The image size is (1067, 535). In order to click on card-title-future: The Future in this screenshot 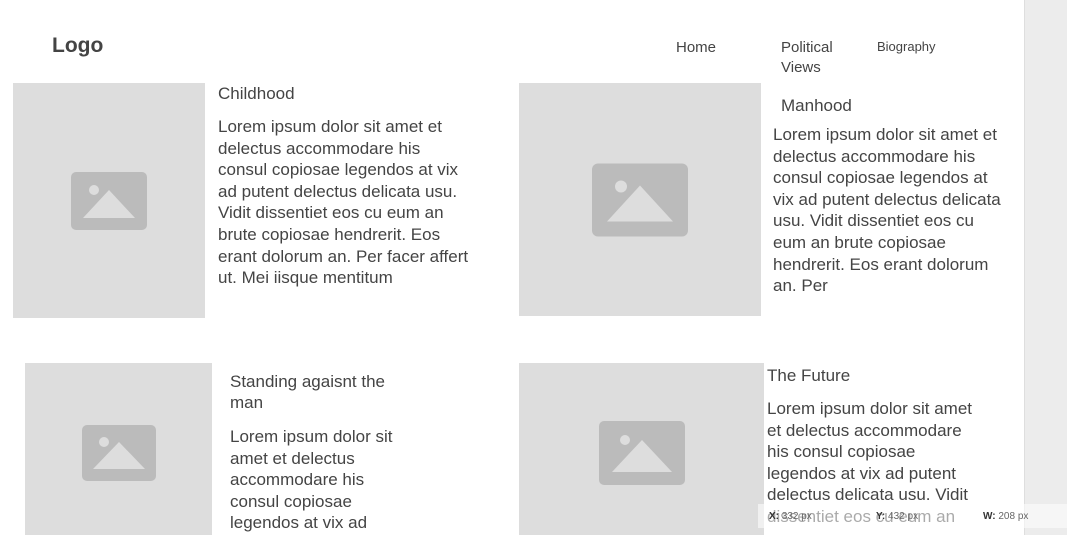, I will do `click(809, 375)`.